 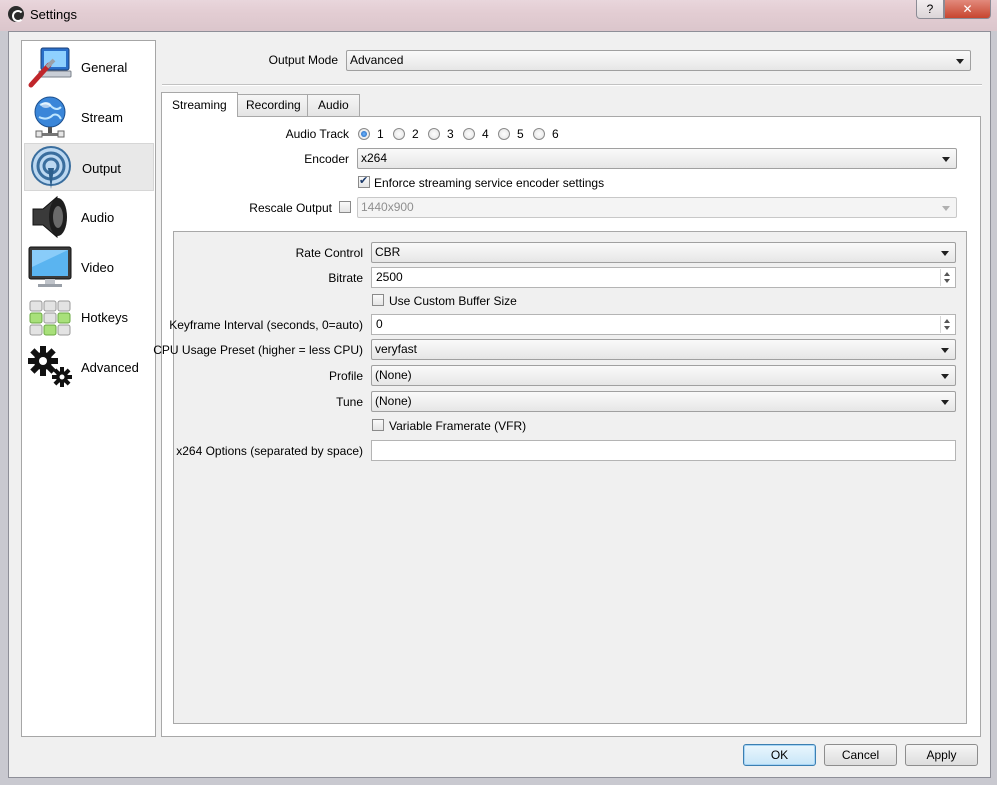 I want to click on cancel-button: Cancel, so click(x=860, y=755).